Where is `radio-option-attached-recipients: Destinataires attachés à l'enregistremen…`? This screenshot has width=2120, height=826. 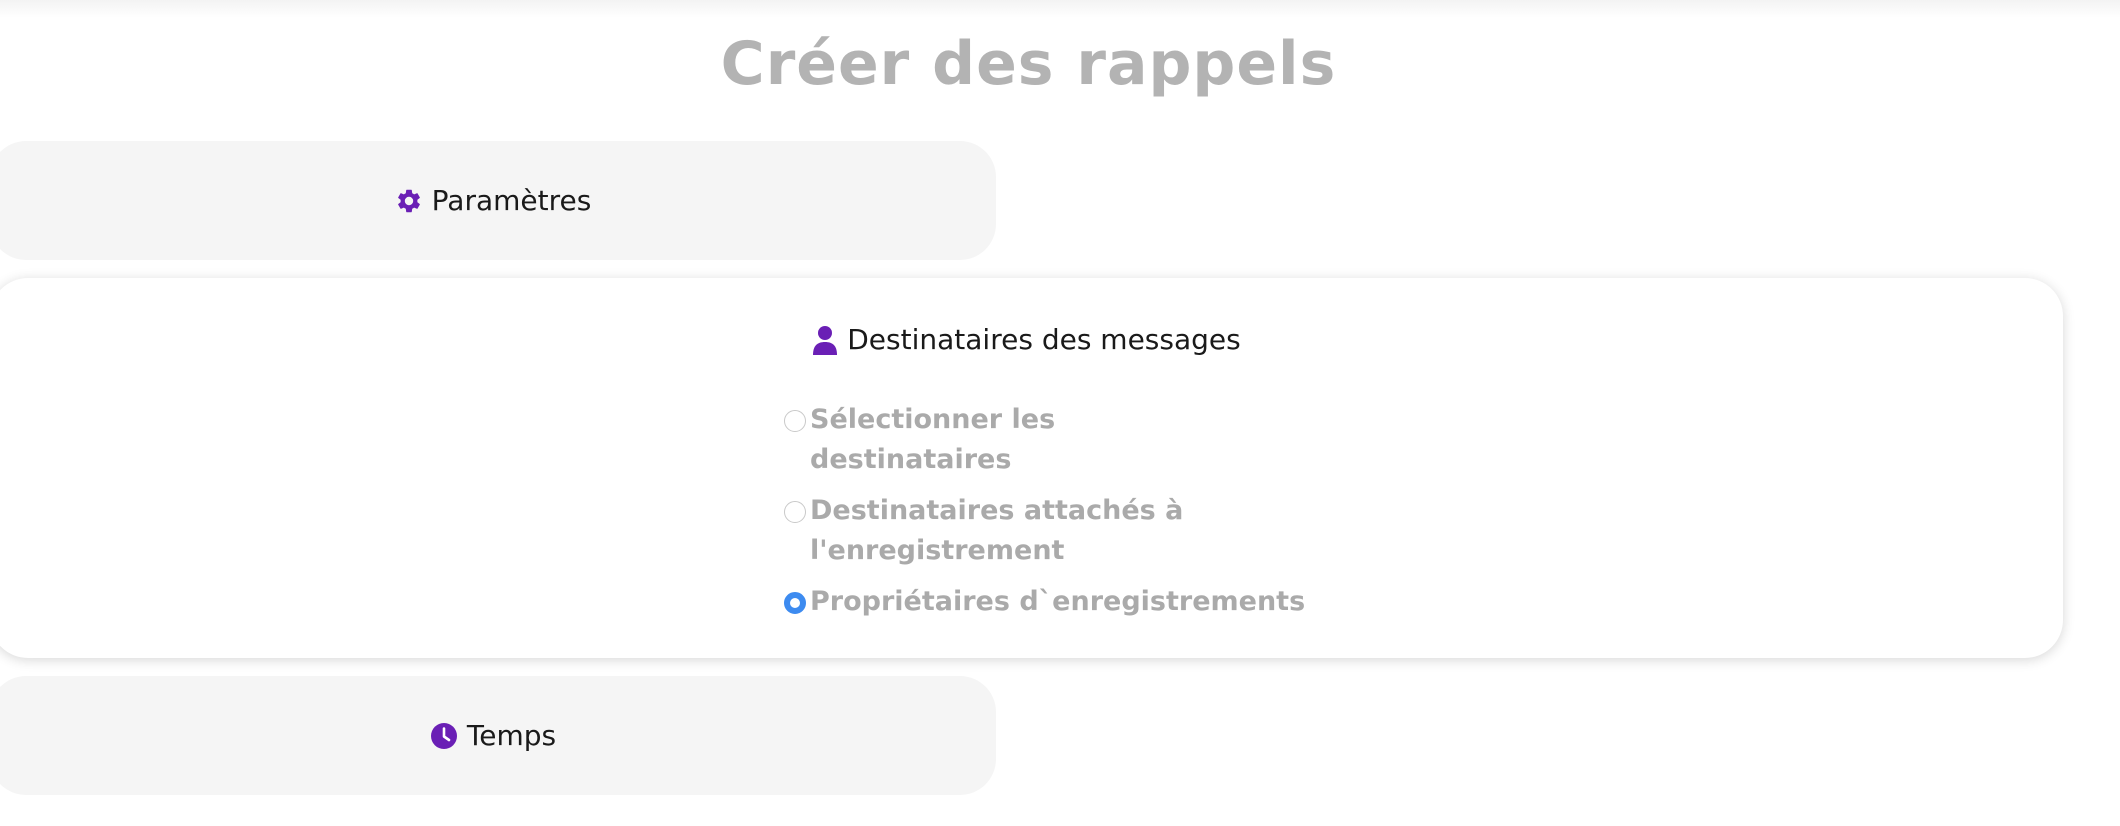 radio-option-attached-recipients: Destinataires attachés à l'enregistremen… is located at coordinates (1064, 533).